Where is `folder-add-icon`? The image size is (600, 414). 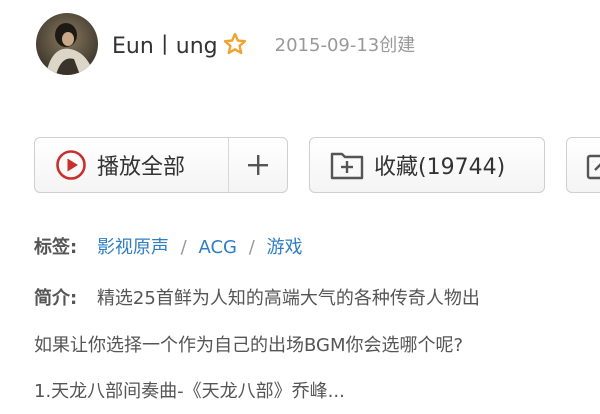
folder-add-icon is located at coordinates (347, 165).